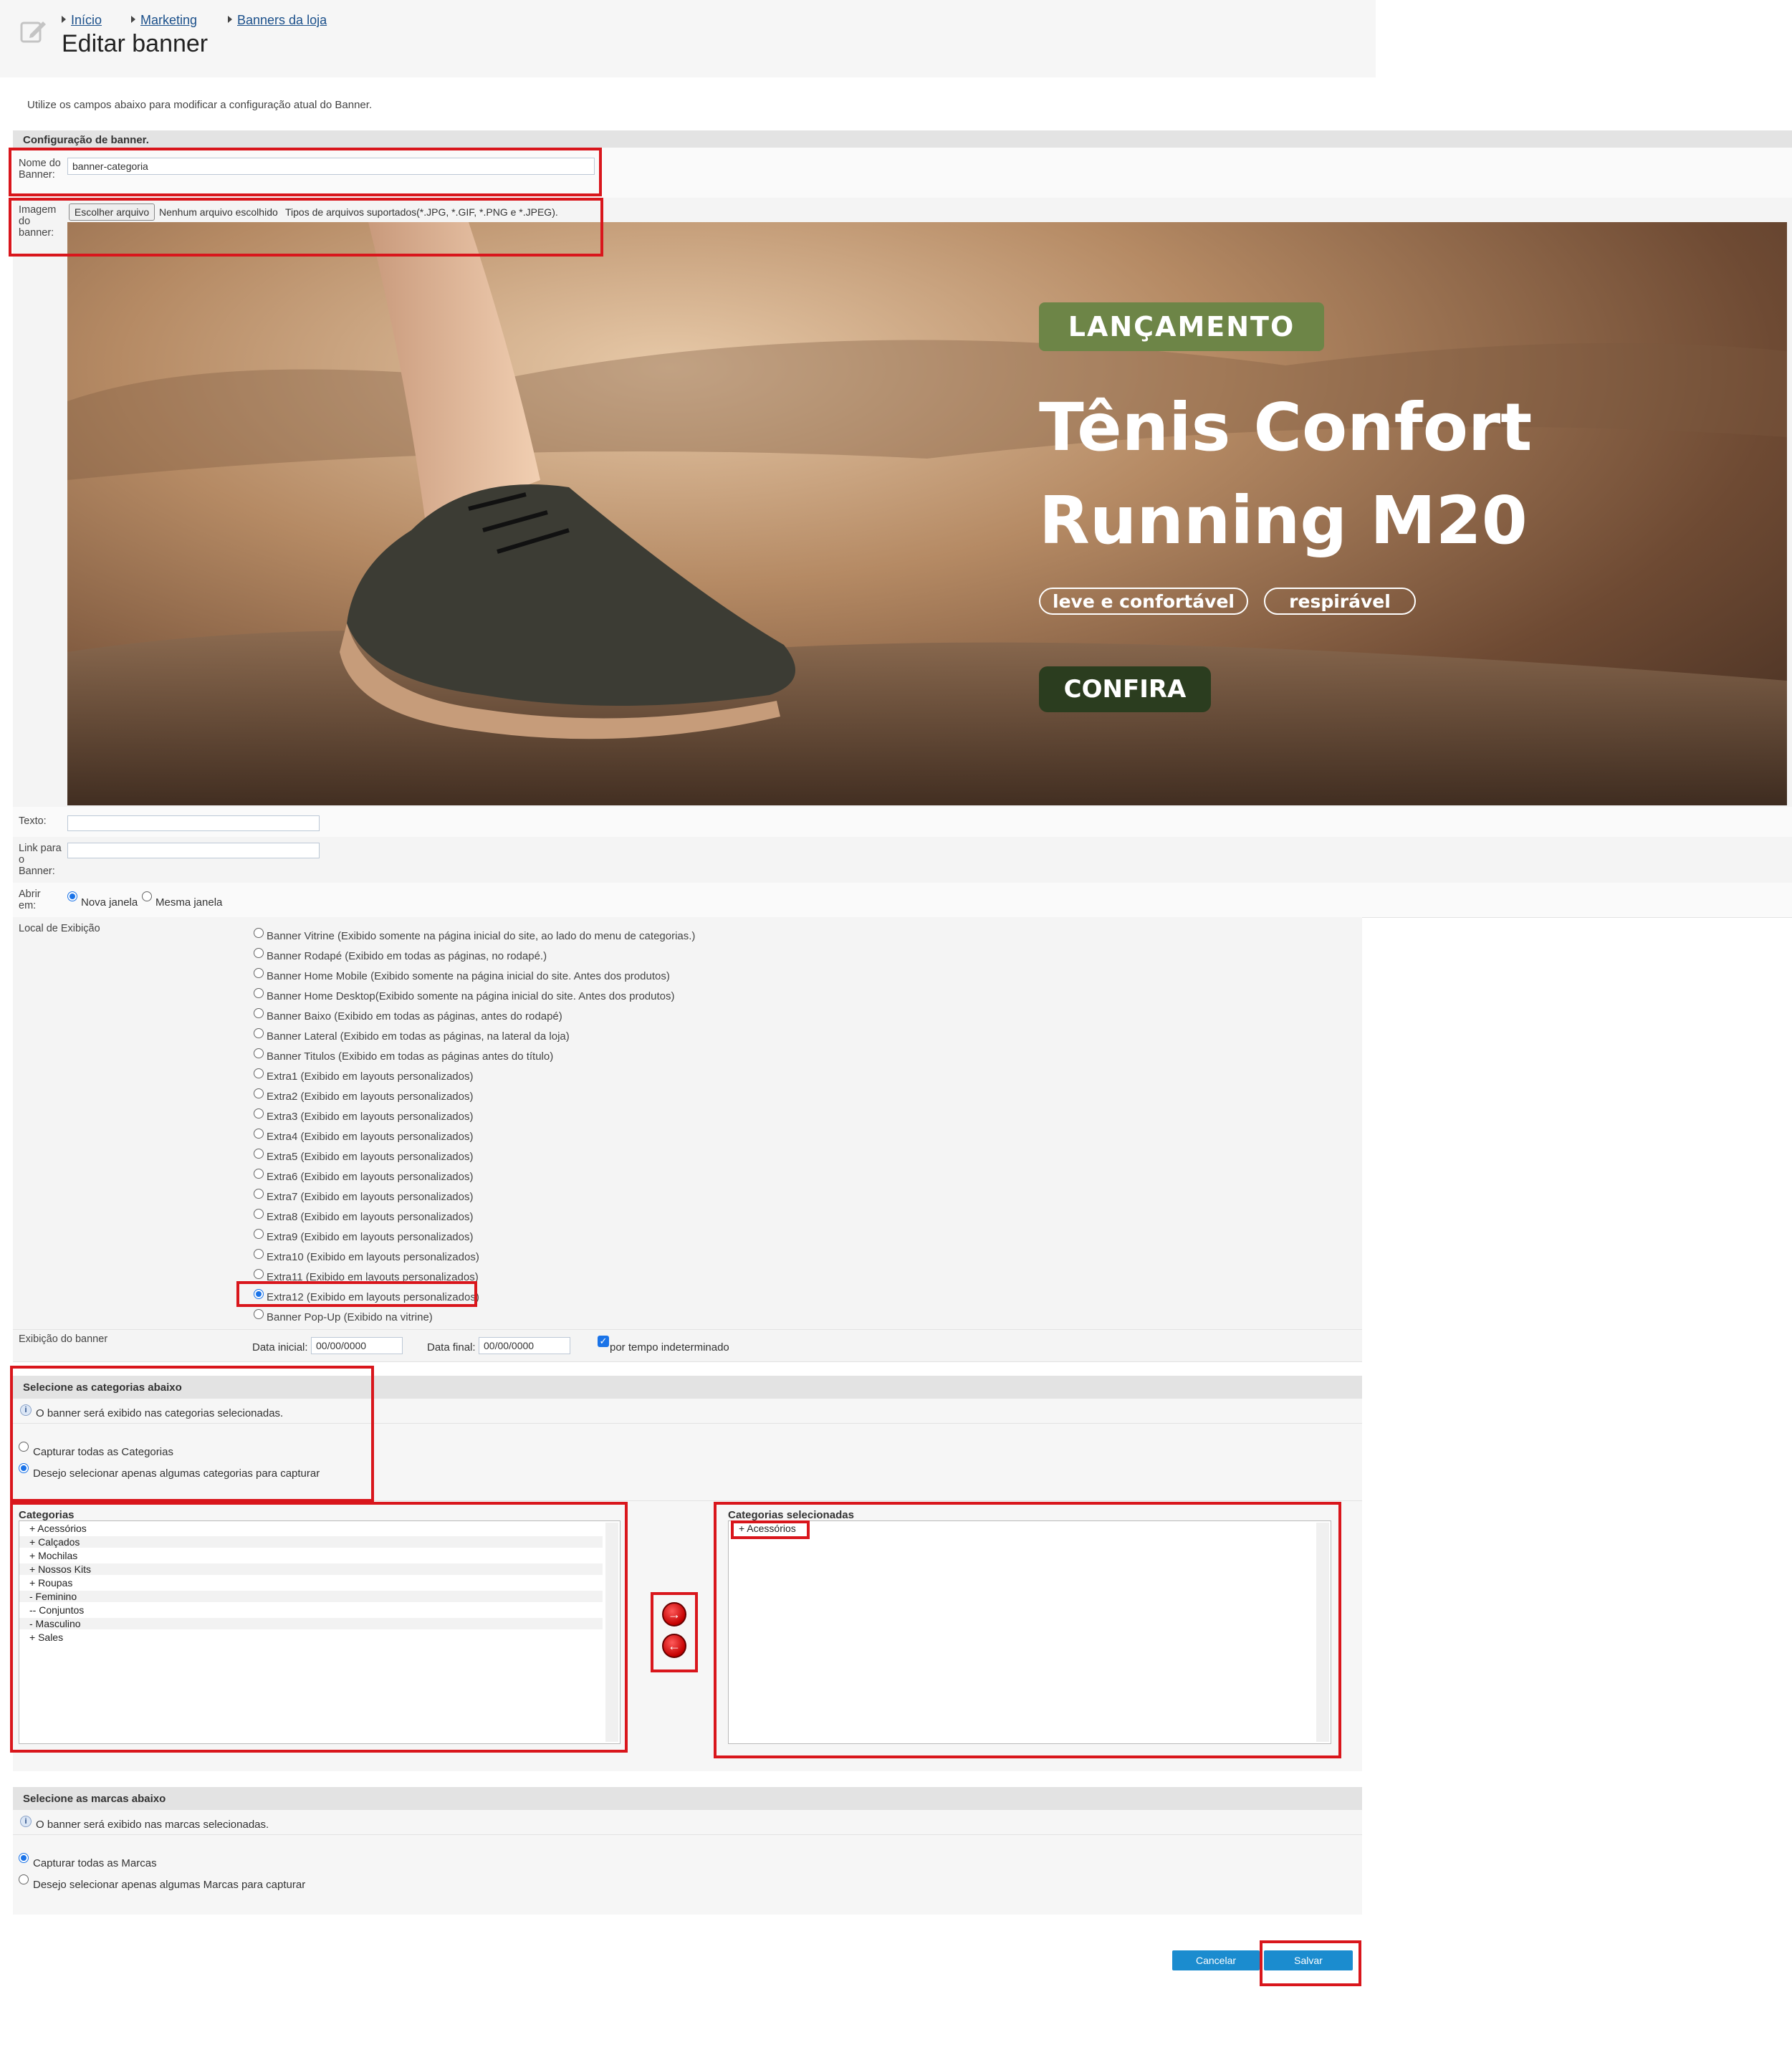 The width and height of the screenshot is (1792, 2055). I want to click on start-date-input, so click(357, 1345).